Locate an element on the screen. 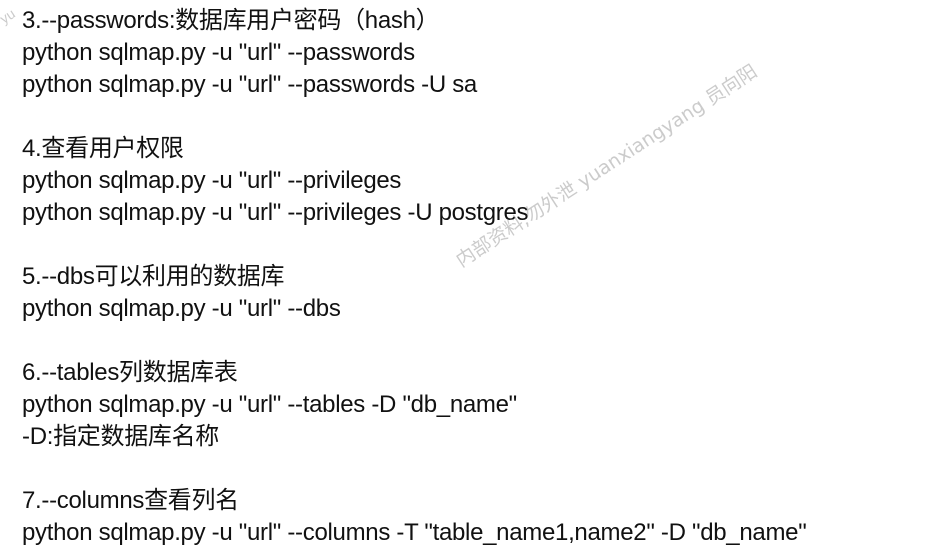  command-line: python sqlmap.py -u "url" --privileges is located at coordinates (212, 180).